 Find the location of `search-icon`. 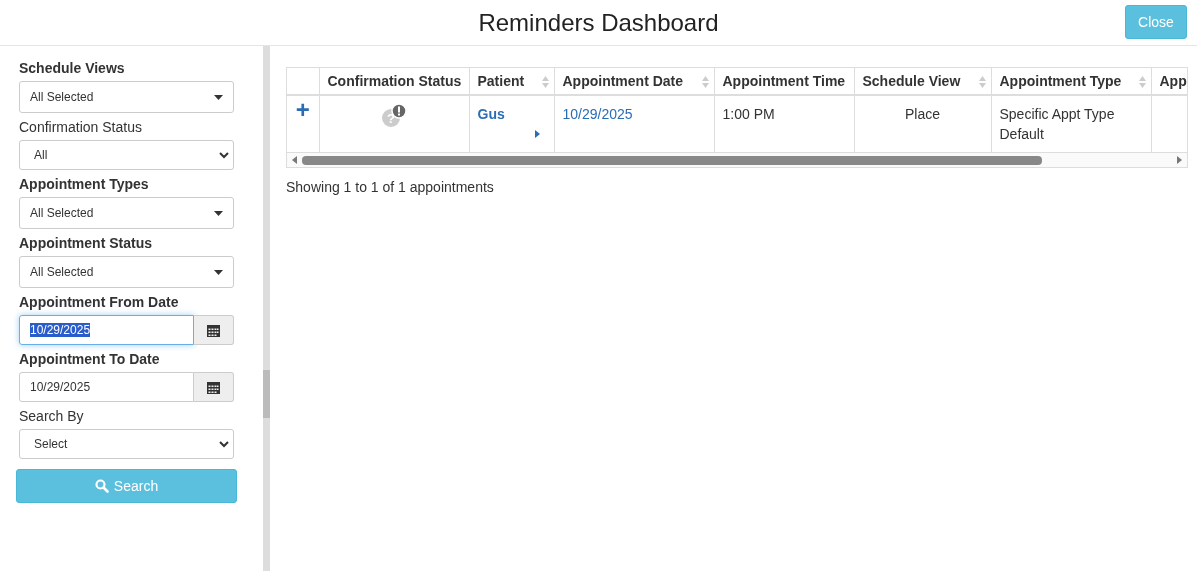

search-icon is located at coordinates (101, 486).